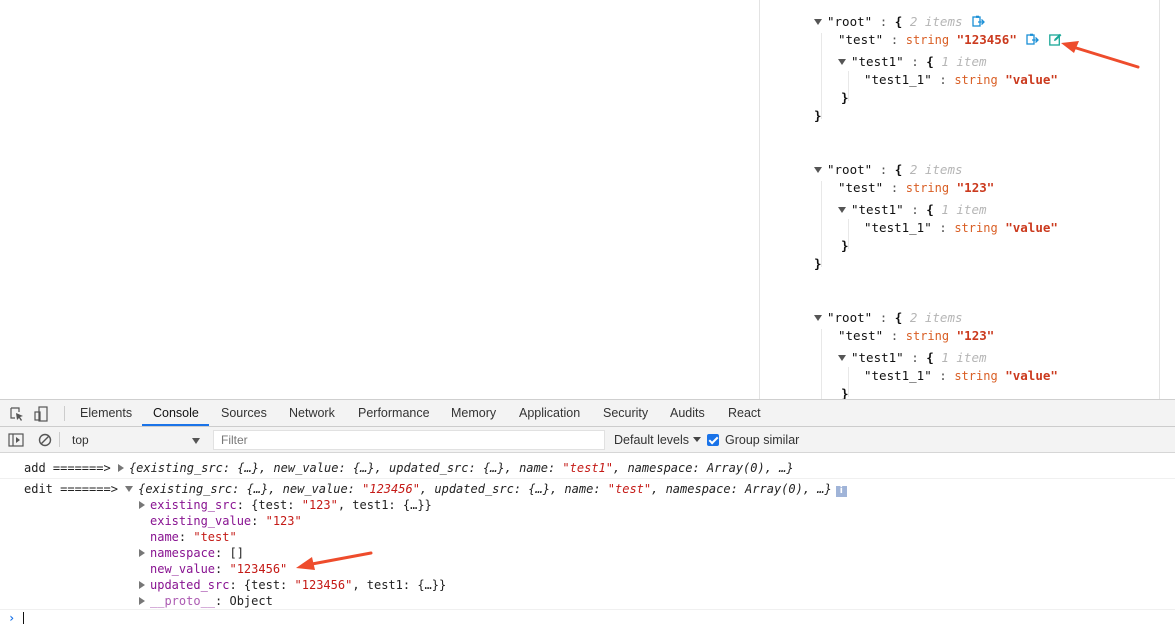 The image size is (1175, 624). What do you see at coordinates (23, 618) in the screenshot?
I see `console-input-cursor` at bounding box center [23, 618].